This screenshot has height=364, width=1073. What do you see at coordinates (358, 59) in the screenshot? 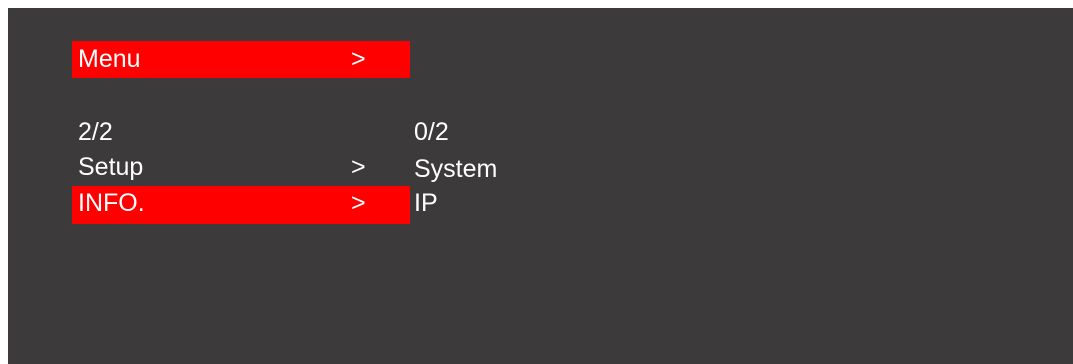
I see `menu-header-arrow-icon: >` at bounding box center [358, 59].